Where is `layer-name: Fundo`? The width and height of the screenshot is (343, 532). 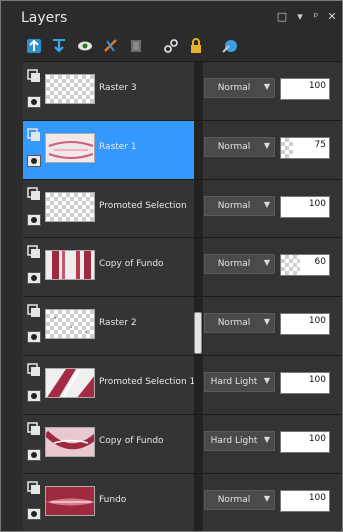
layer-name: Fundo is located at coordinates (113, 499).